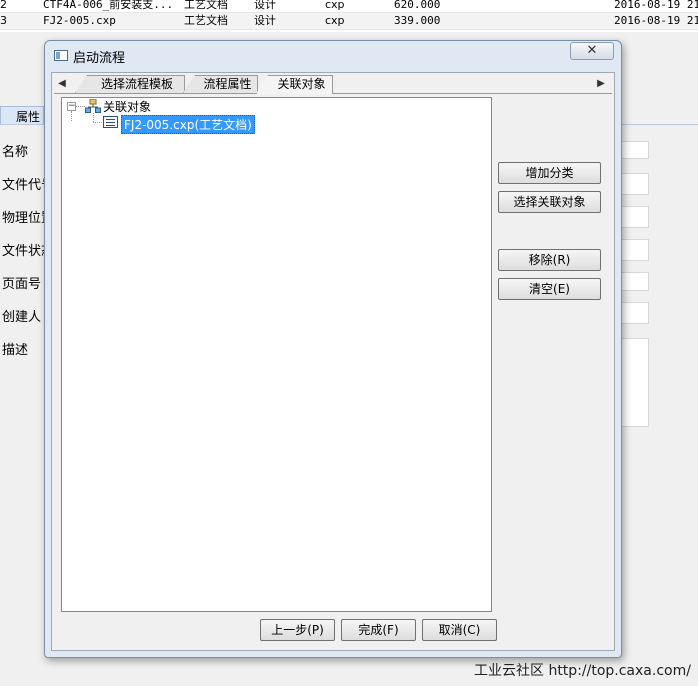 This screenshot has width=698, height=686. Describe the element at coordinates (417, 5) in the screenshot. I see `file-size: 620.000` at that location.